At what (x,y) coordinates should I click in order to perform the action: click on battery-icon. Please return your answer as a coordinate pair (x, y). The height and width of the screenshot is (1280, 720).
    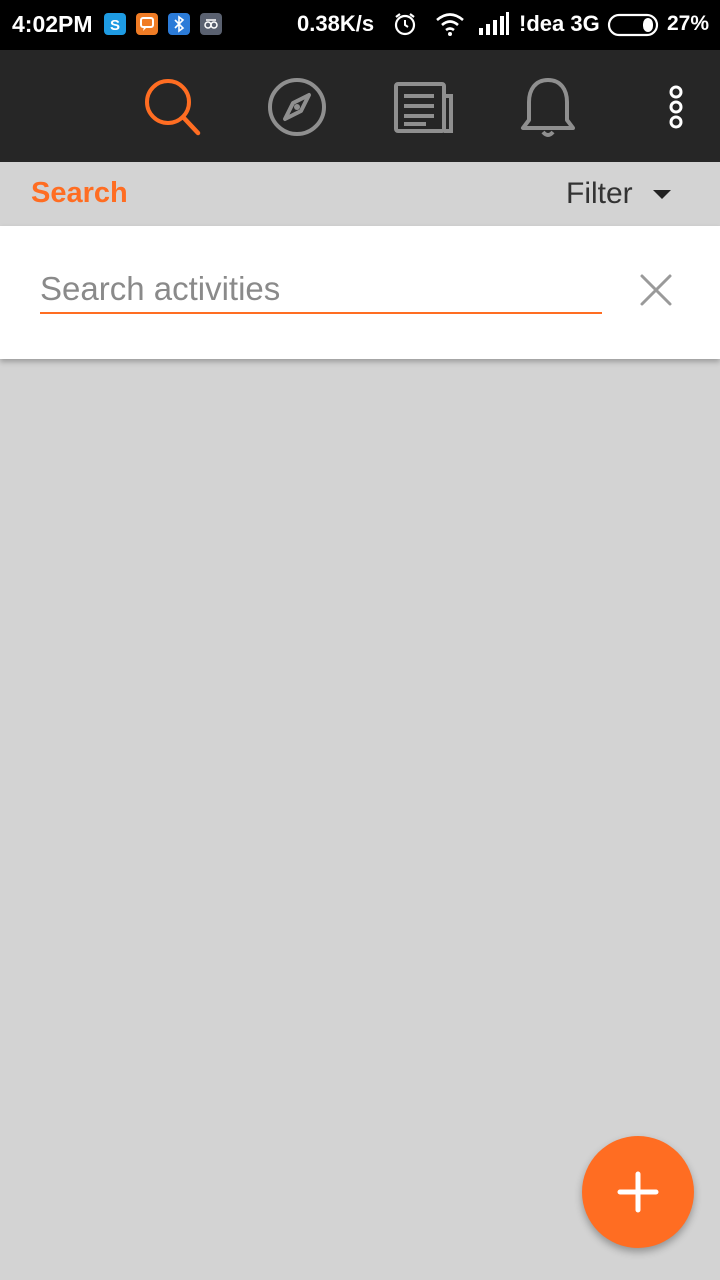
    Looking at the image, I should click on (634, 27).